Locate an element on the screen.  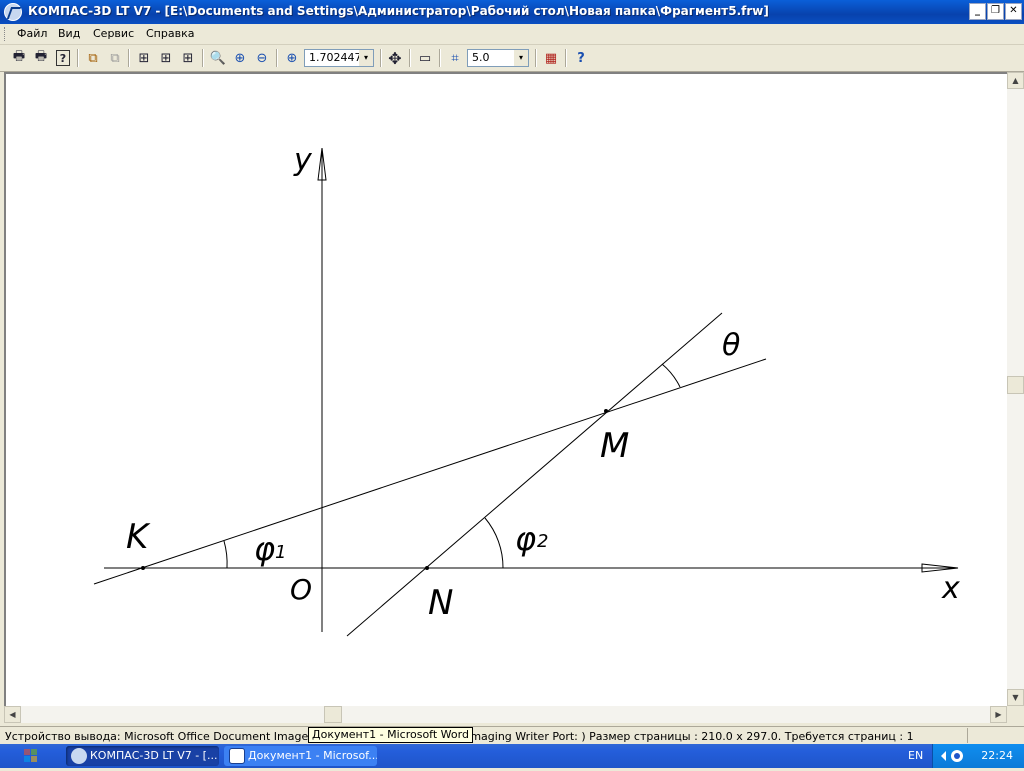
angle-phi1-arc is located at coordinates (225, 554).